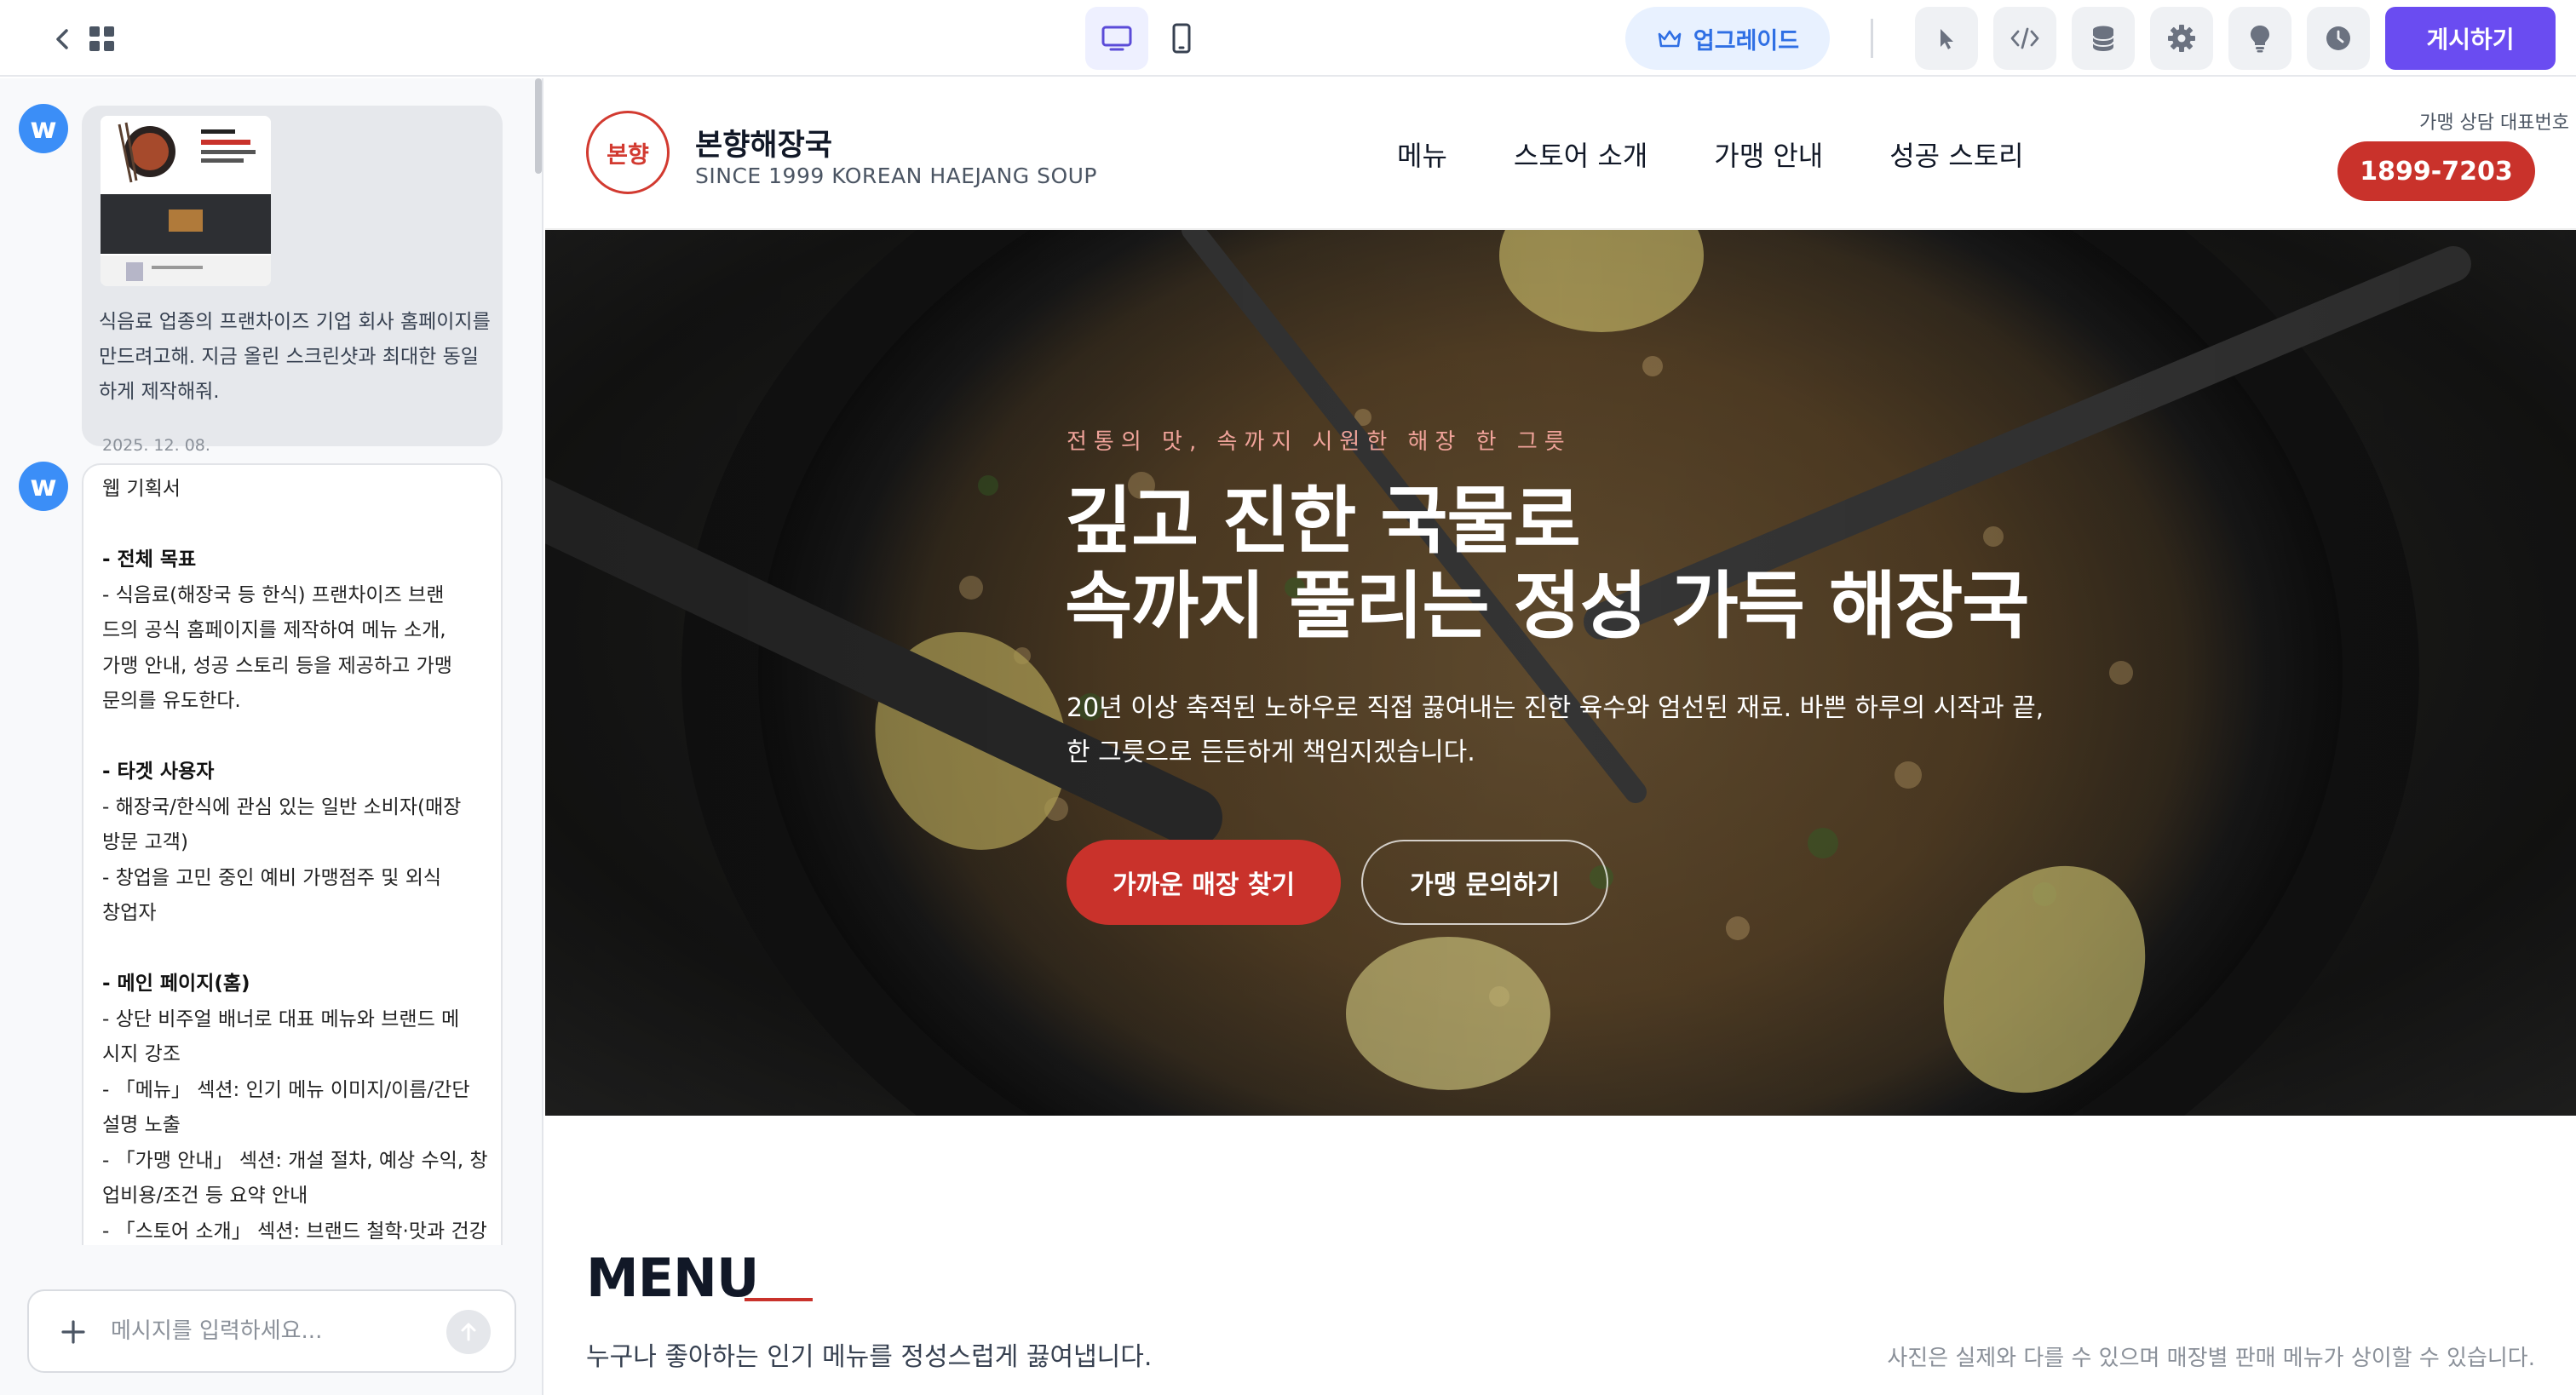 The height and width of the screenshot is (1395, 2576). I want to click on upgrade-button: 업그레이드, so click(1727, 38).